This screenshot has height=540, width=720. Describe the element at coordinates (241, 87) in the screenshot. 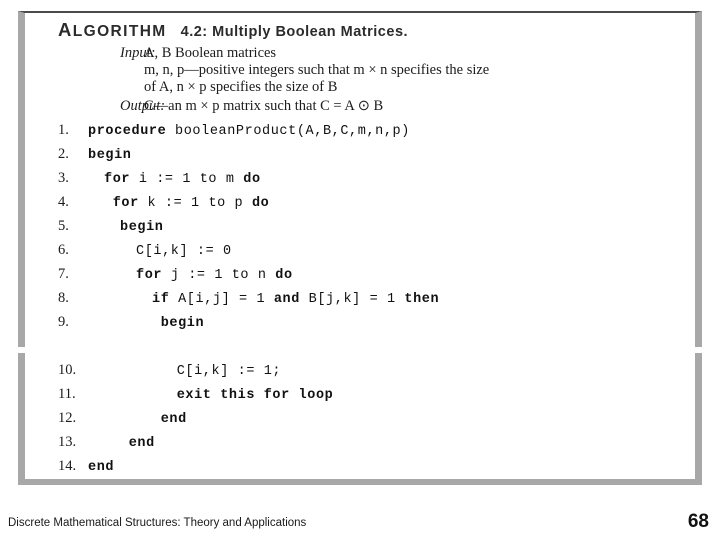

I see `input-line: of A, n × p specifies the size of B` at that location.